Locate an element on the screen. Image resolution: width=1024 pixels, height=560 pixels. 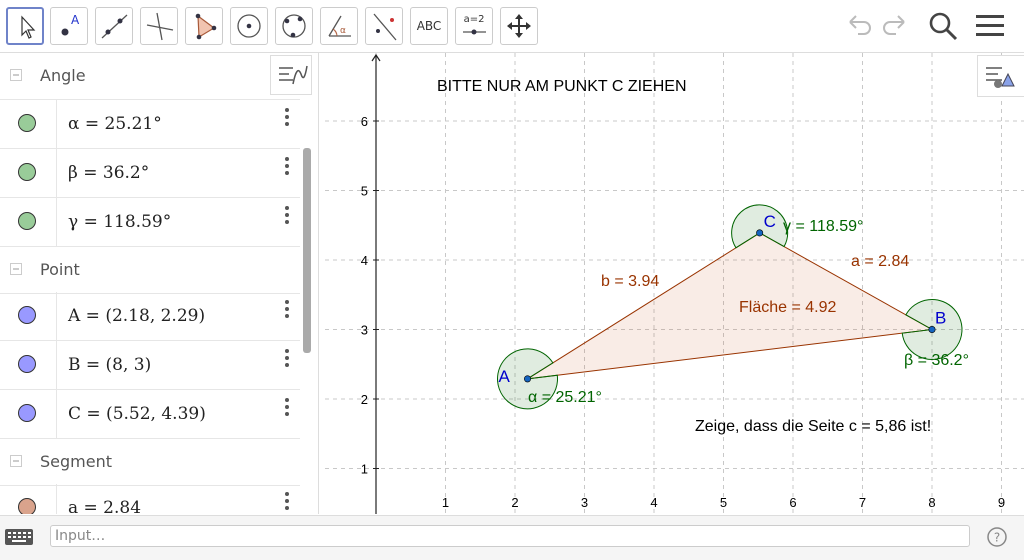
algebra-expression: α = 25.21° is located at coordinates (115, 124).